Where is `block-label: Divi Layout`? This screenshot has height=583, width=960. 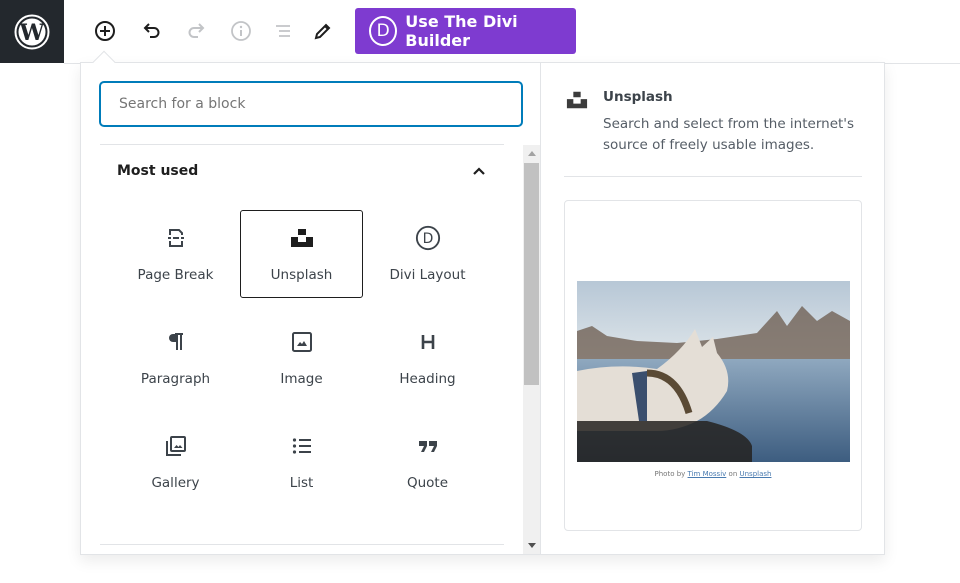 block-label: Divi Layout is located at coordinates (427, 275).